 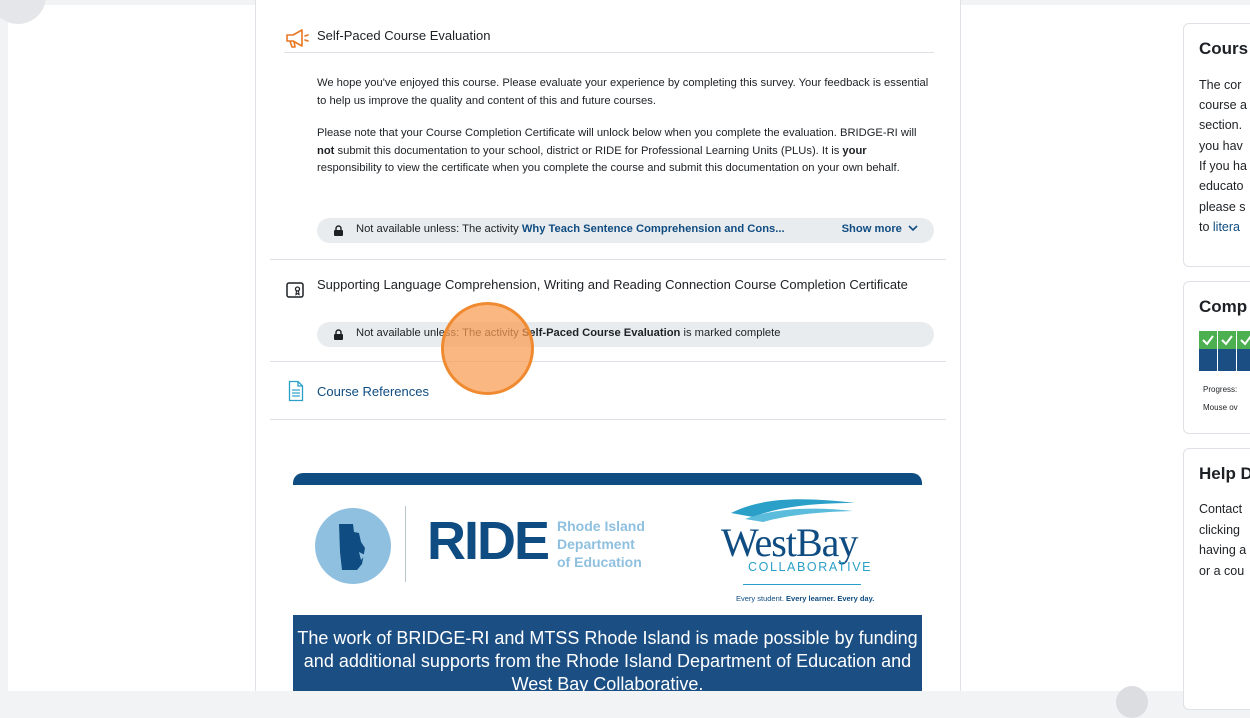 What do you see at coordinates (802, 584) in the screenshot?
I see `westbay-underline` at bounding box center [802, 584].